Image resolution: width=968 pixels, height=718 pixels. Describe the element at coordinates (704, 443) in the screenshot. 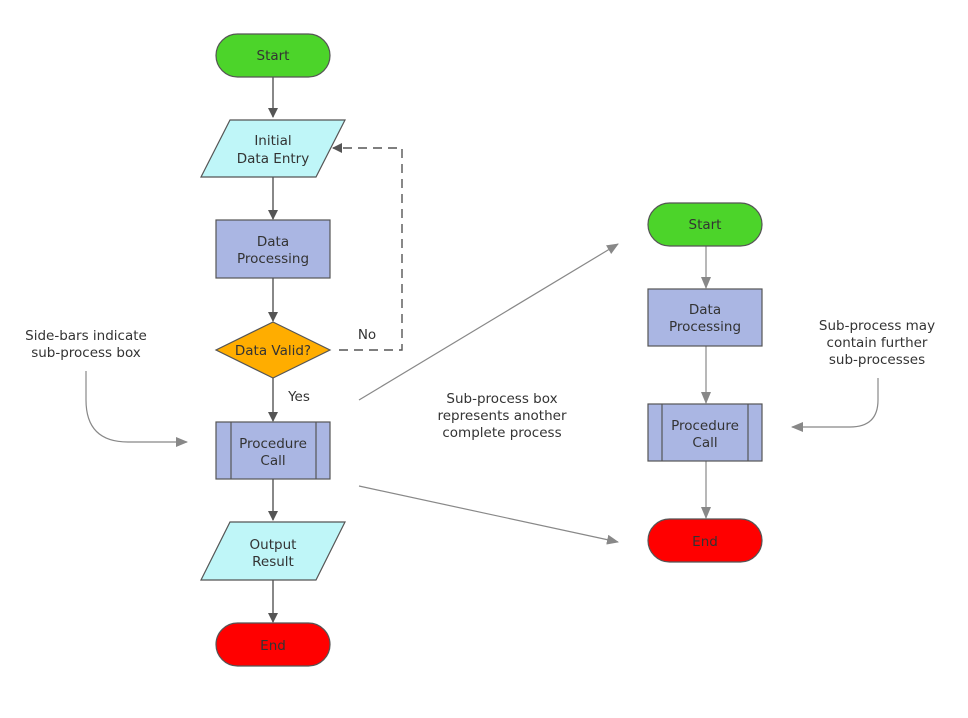

I see `sub-subprocess-label-line2: Call` at that location.